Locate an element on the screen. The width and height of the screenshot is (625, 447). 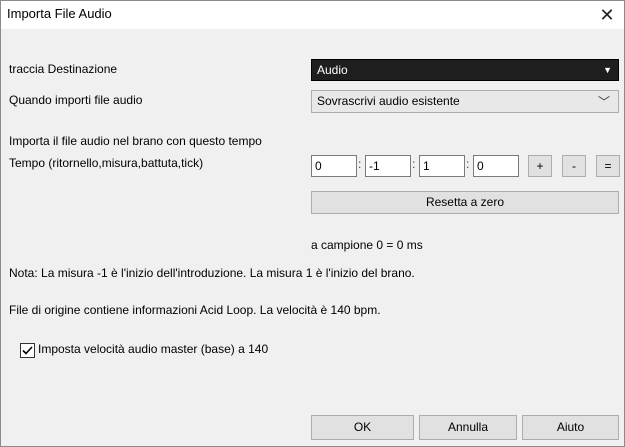
minus-button: - is located at coordinates (574, 166).